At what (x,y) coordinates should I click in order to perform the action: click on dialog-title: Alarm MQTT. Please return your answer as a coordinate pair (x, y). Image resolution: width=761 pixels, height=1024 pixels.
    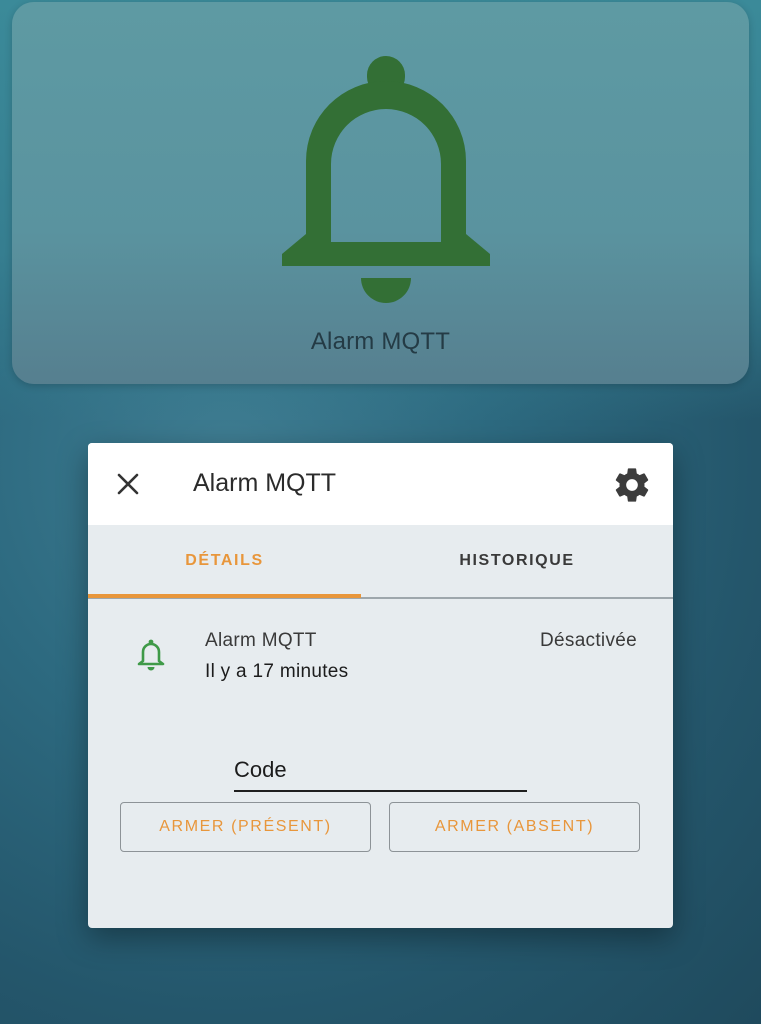
    Looking at the image, I should click on (265, 483).